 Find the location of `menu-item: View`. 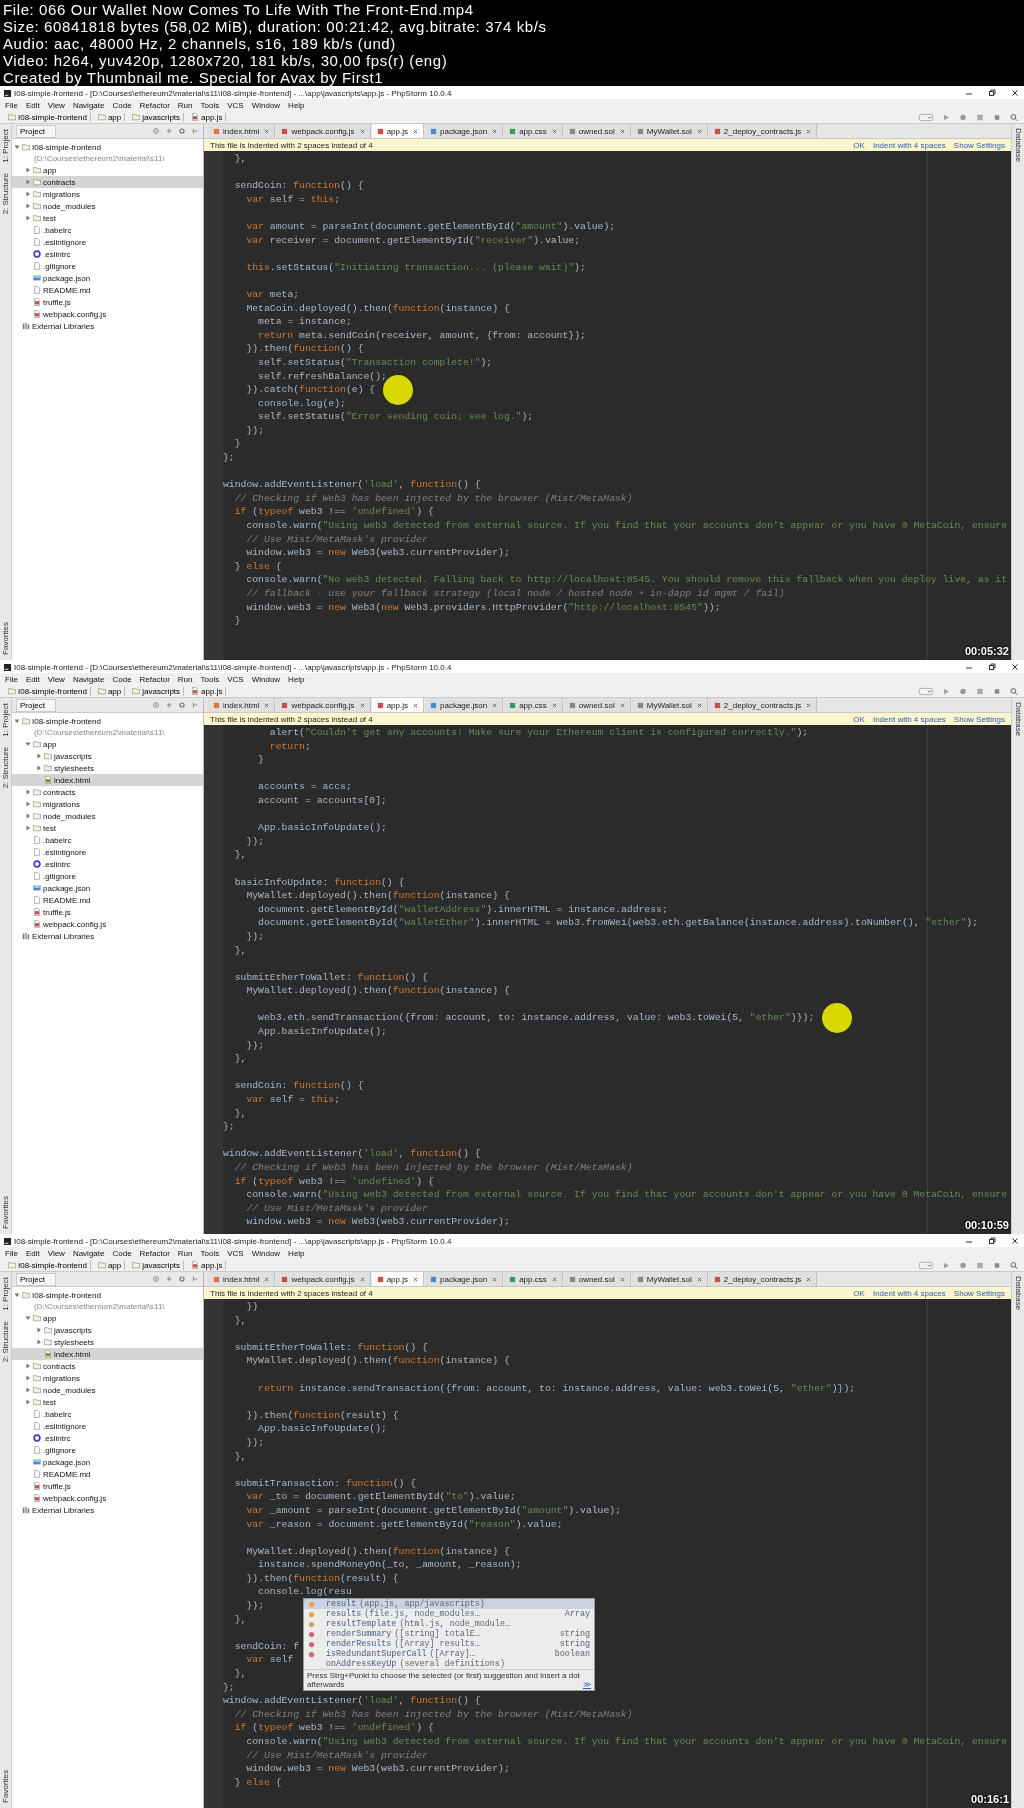

menu-item: View is located at coordinates (56, 1253).